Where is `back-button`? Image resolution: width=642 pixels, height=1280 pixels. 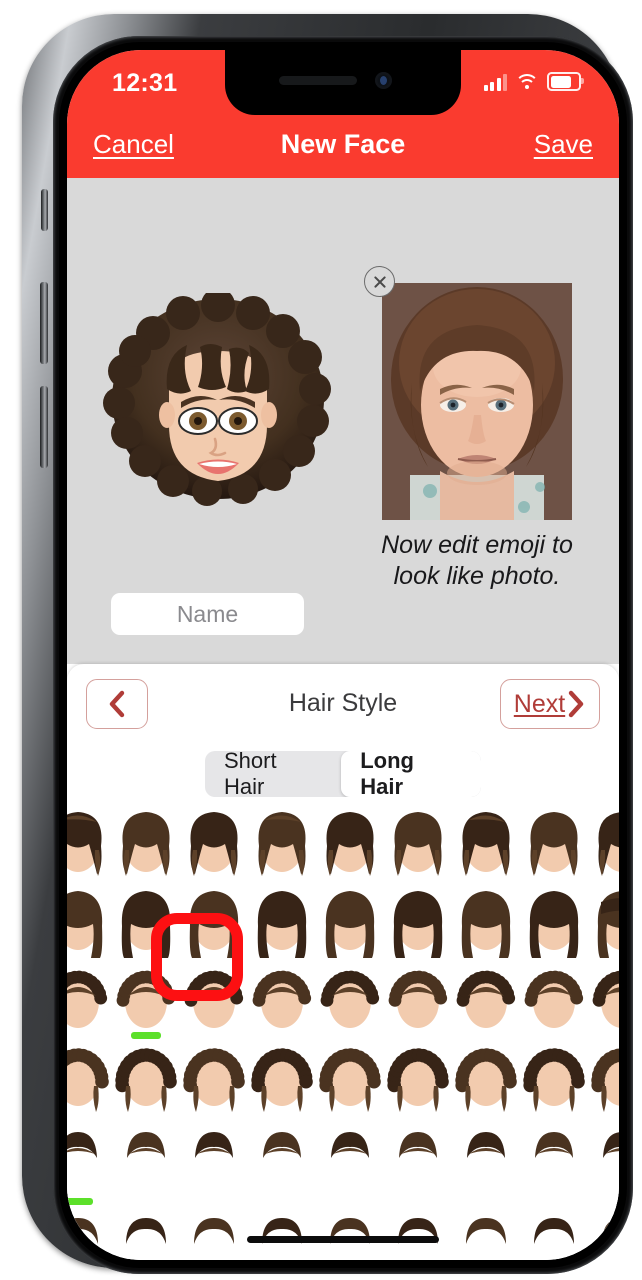
back-button is located at coordinates (117, 704).